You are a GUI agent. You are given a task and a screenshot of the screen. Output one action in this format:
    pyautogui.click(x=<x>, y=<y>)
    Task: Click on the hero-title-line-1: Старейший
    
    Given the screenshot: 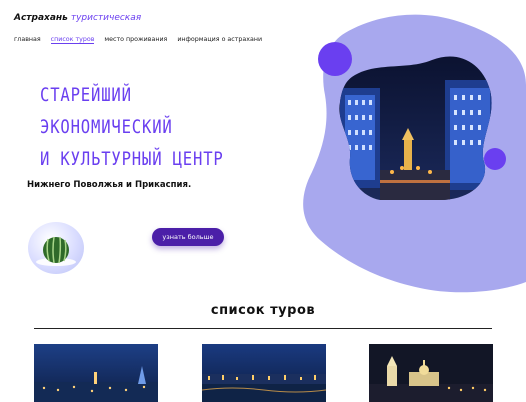 What is the action you would take?
    pyautogui.click(x=86, y=95)
    